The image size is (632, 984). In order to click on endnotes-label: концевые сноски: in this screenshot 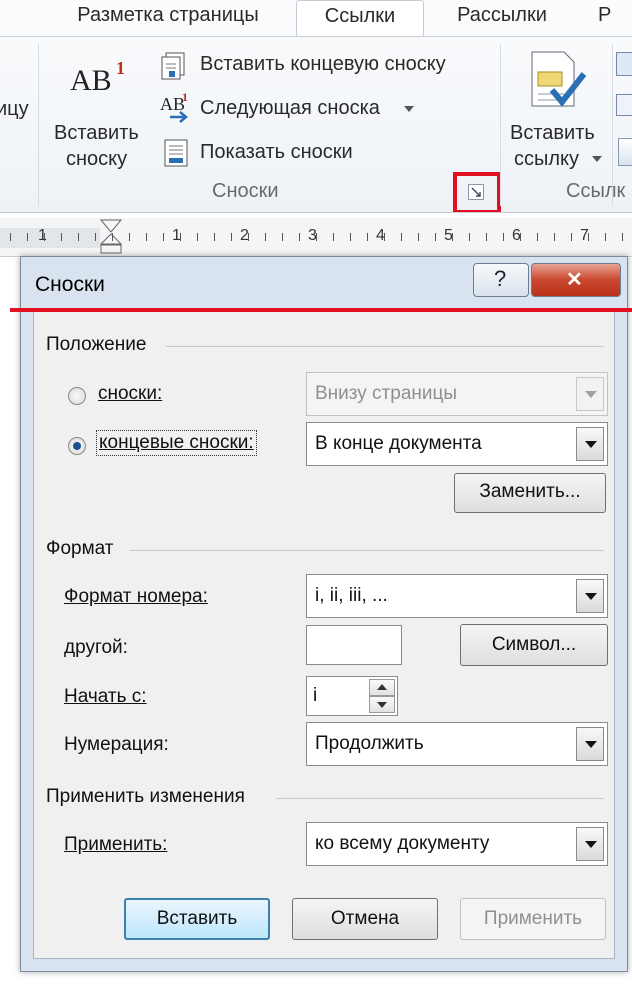, I will do `click(176, 443)`.